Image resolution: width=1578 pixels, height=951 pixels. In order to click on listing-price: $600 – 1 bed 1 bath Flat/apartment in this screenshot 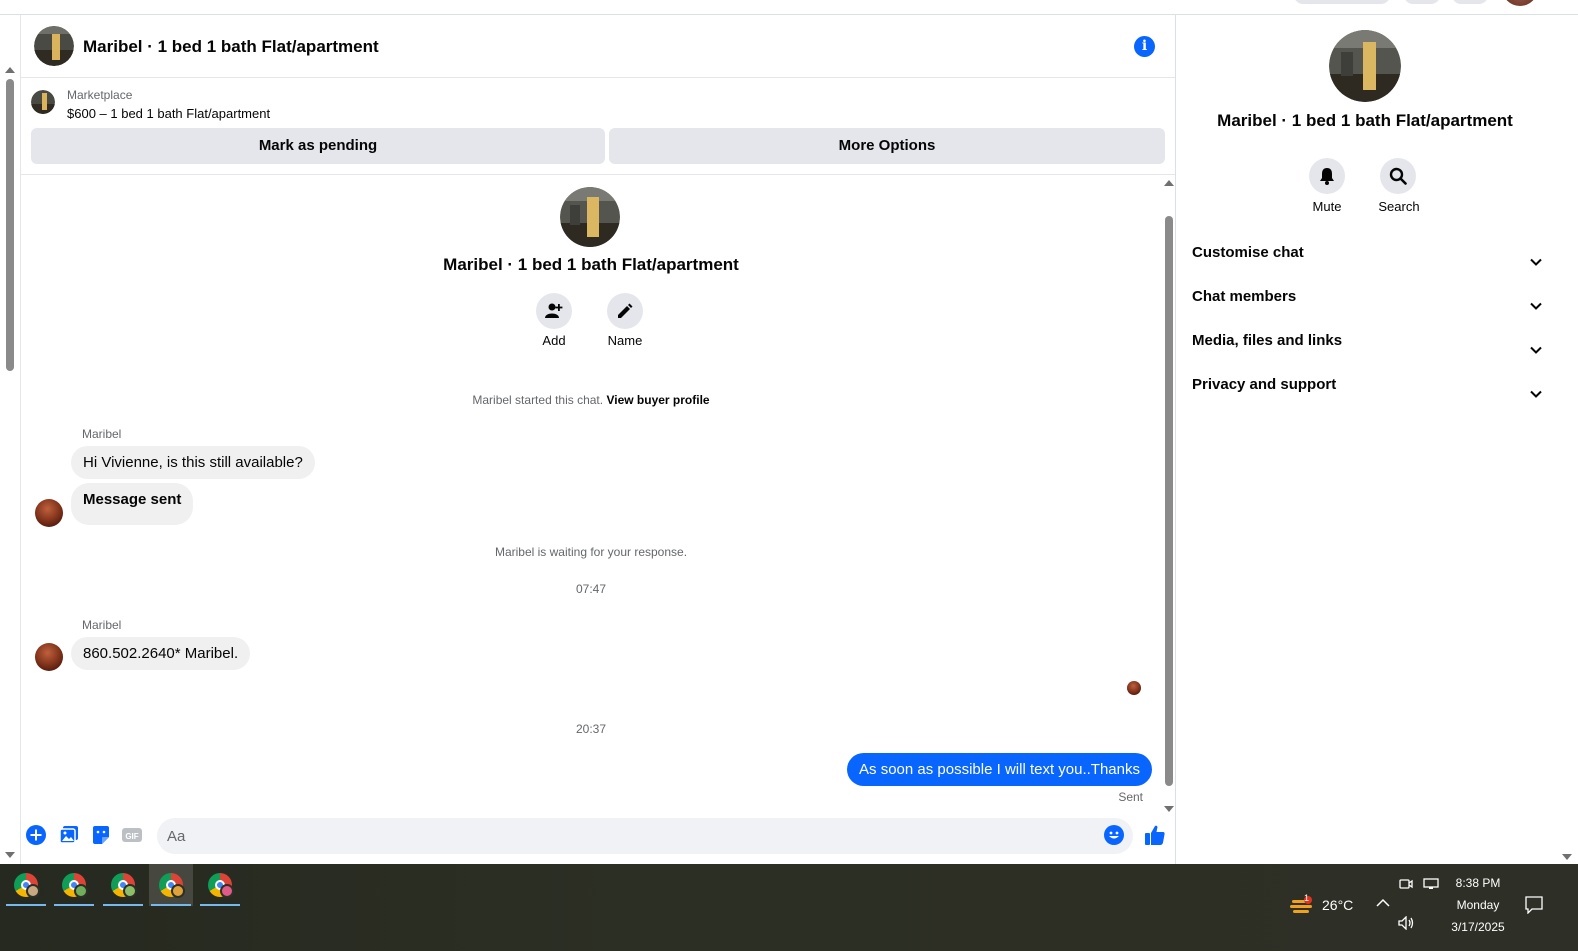, I will do `click(168, 113)`.